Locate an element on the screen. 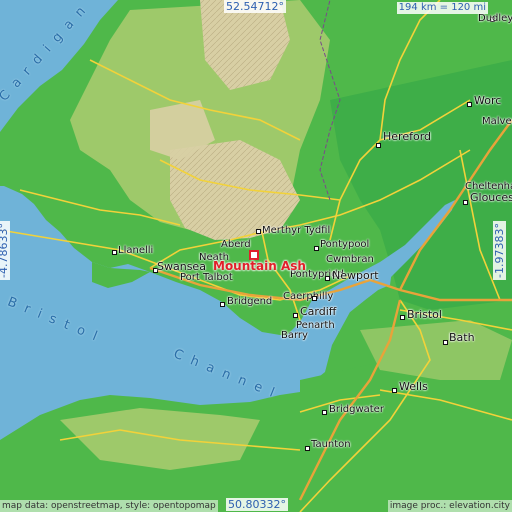 This screenshot has width=512, height=512. town-gloucester: Glouces is located at coordinates (491, 197).